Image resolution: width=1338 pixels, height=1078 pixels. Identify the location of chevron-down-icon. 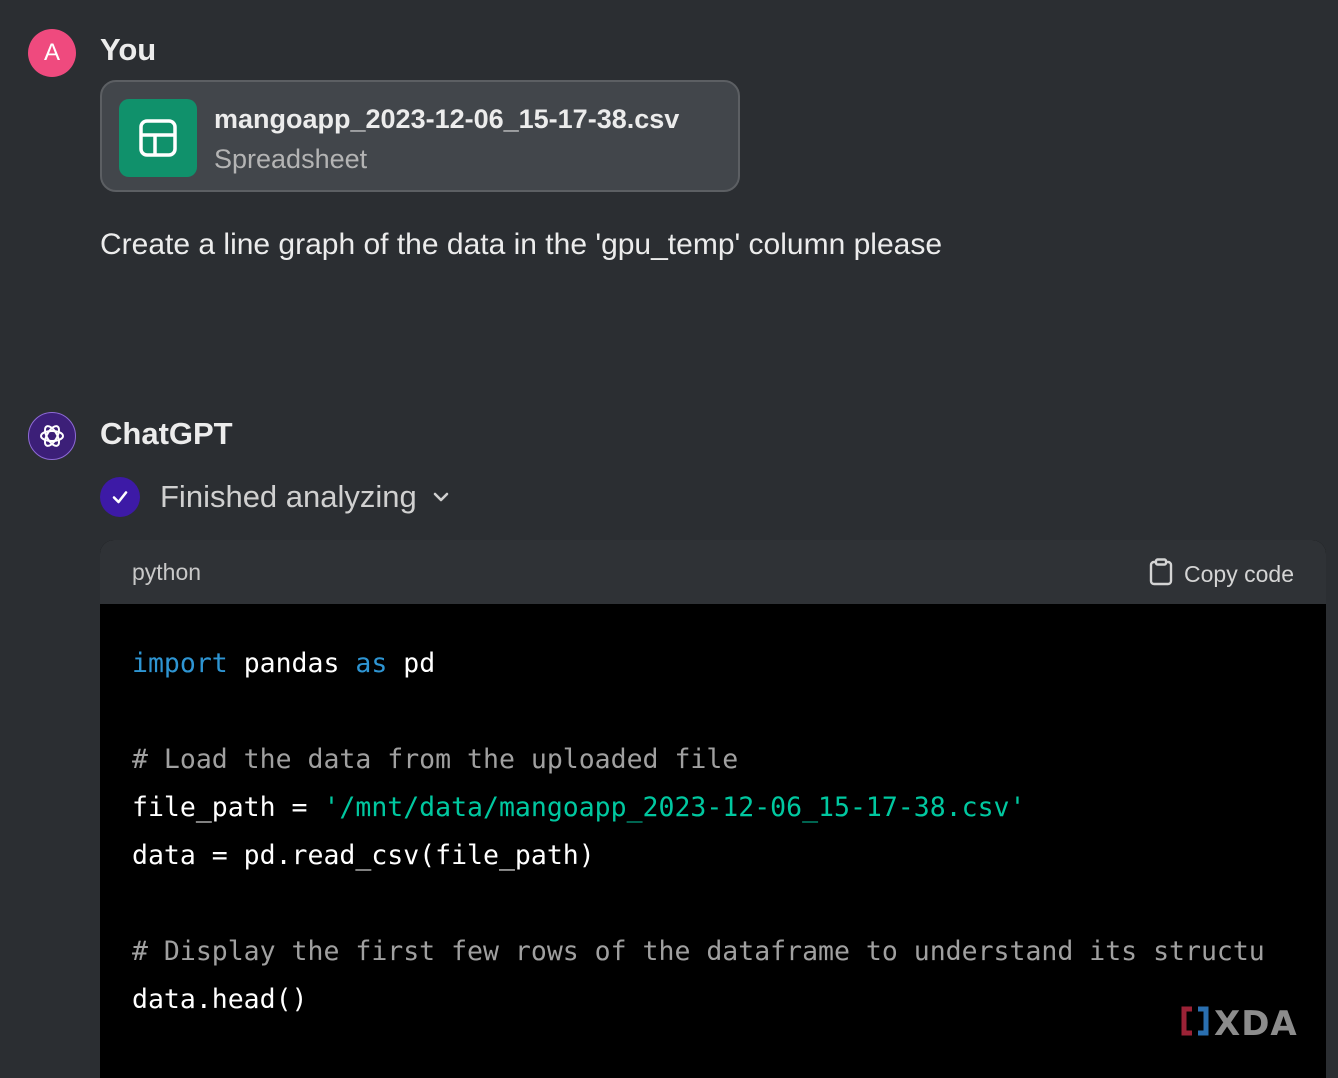
(441, 497).